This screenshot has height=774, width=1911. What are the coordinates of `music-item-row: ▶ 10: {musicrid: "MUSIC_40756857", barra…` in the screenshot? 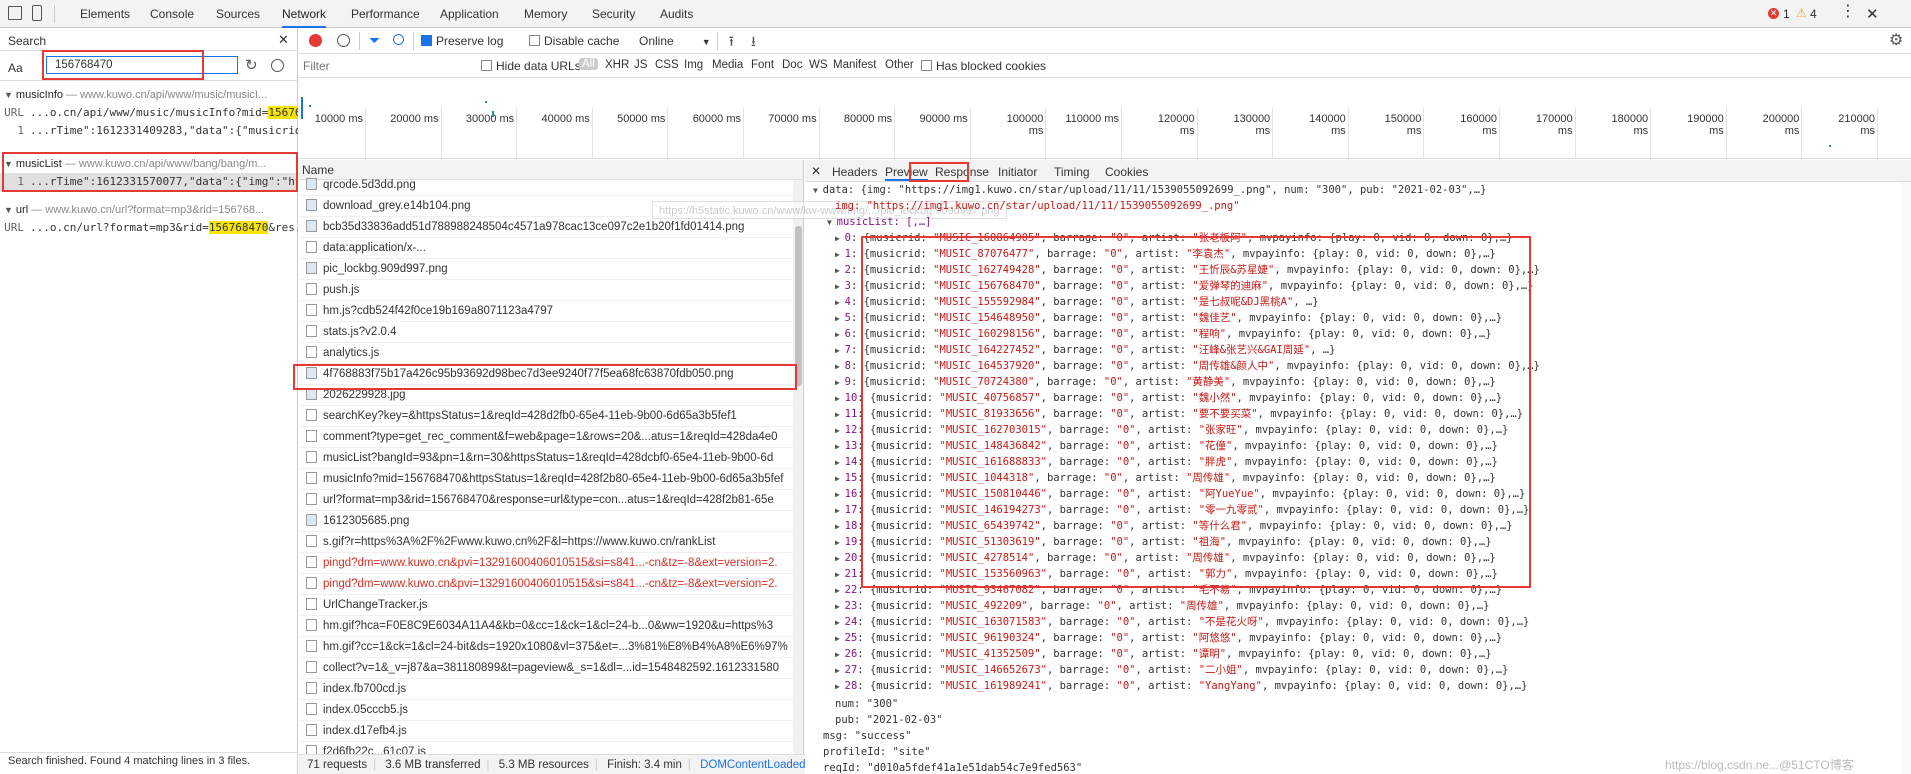 It's located at (1168, 398).